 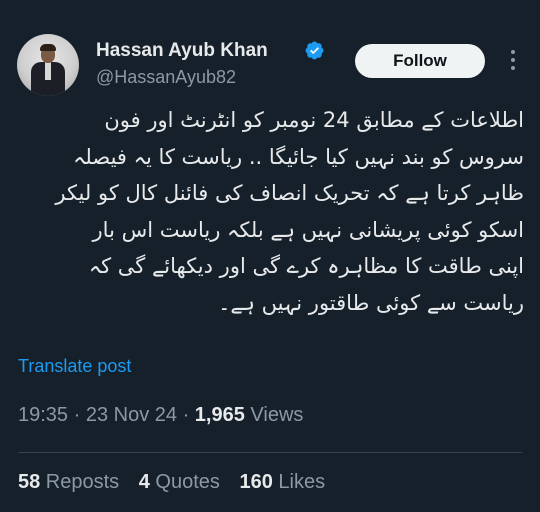 What do you see at coordinates (80, 482) in the screenshot?
I see `reposts-label: Reposts` at bounding box center [80, 482].